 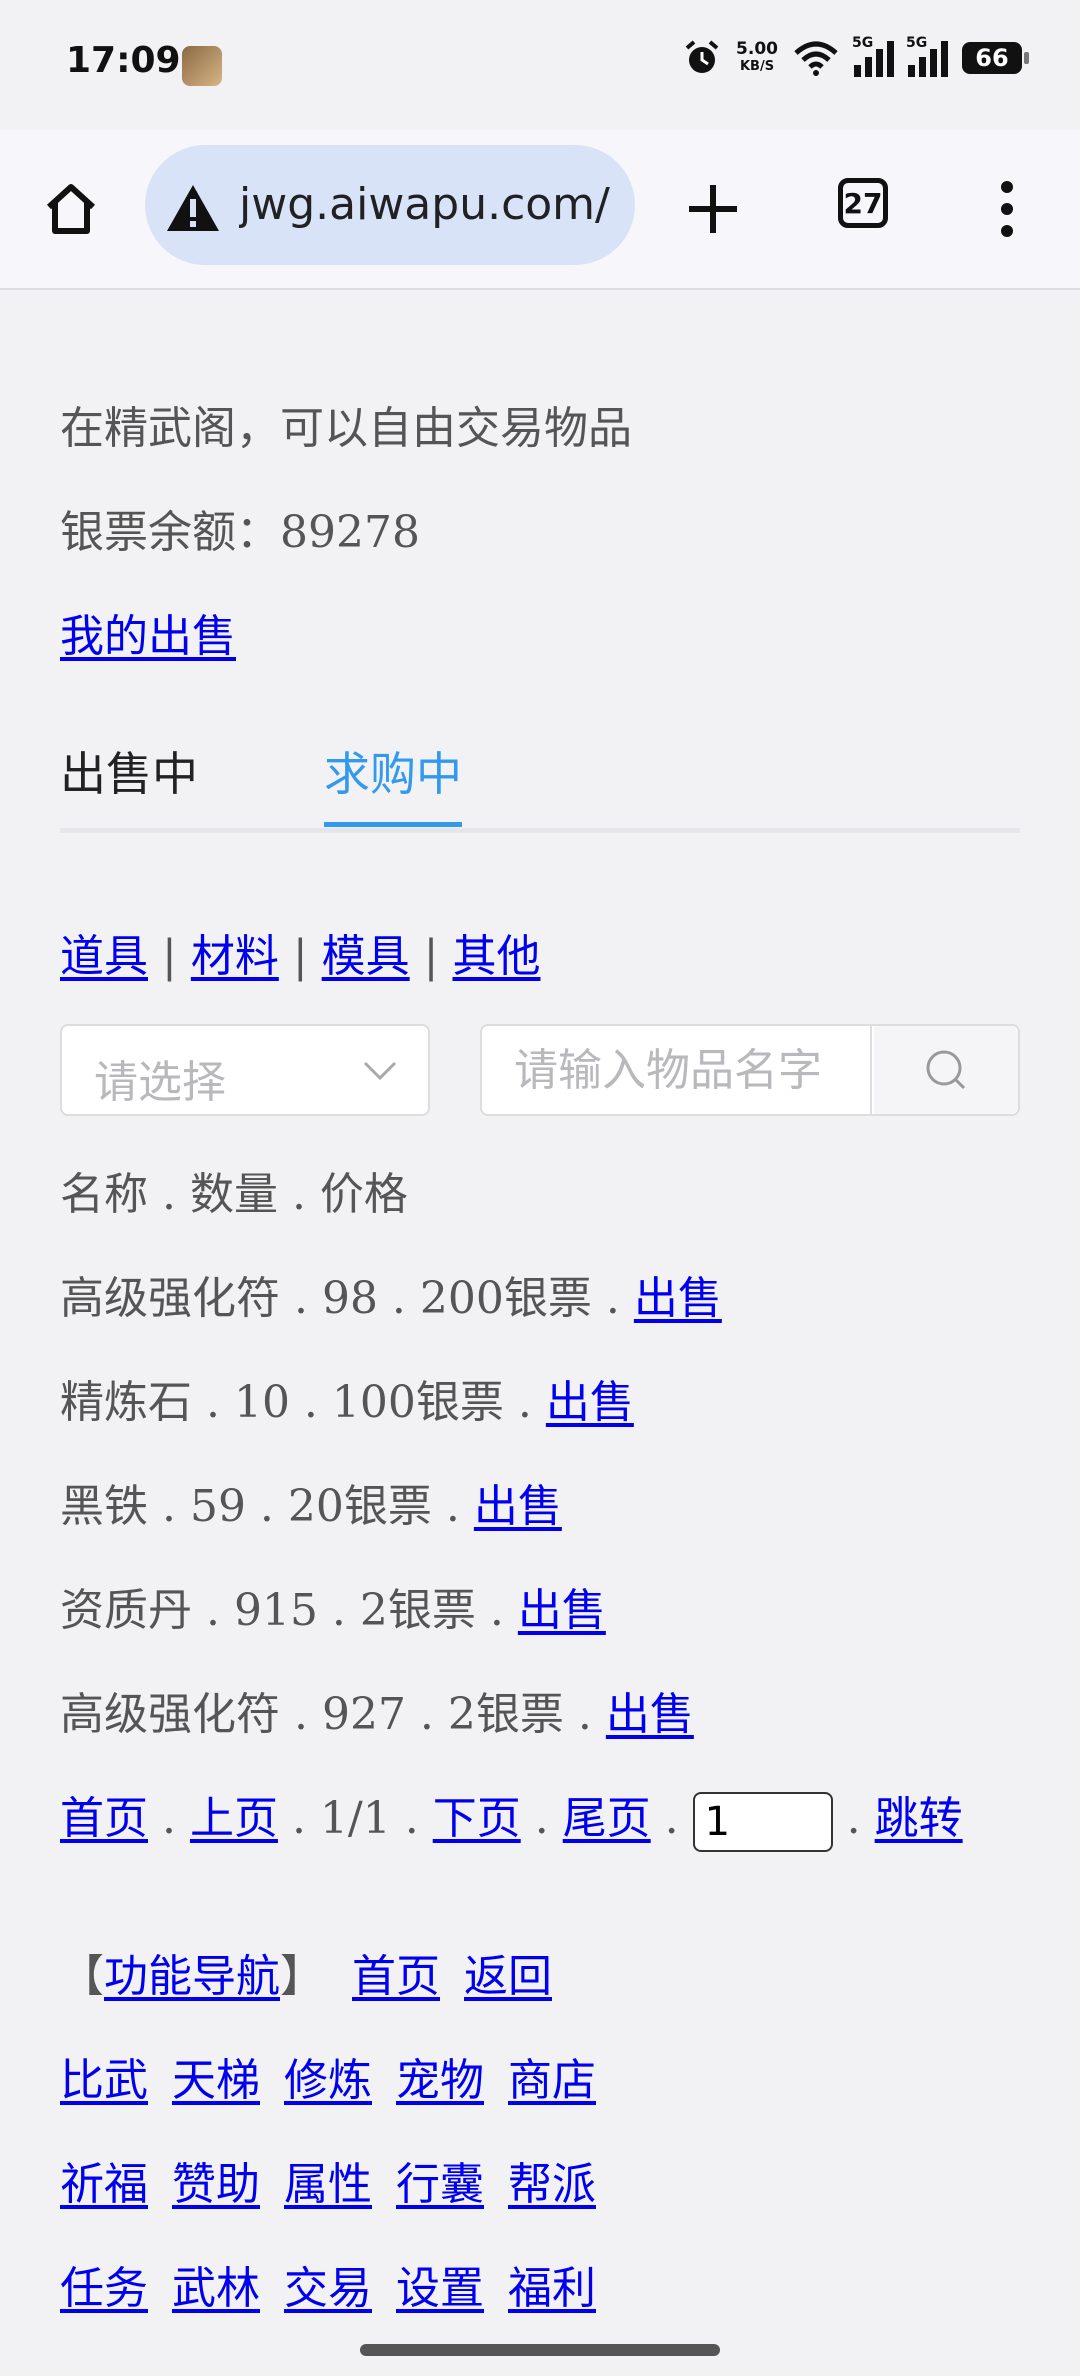 I want to click on more-menu-icon, so click(x=1007, y=209).